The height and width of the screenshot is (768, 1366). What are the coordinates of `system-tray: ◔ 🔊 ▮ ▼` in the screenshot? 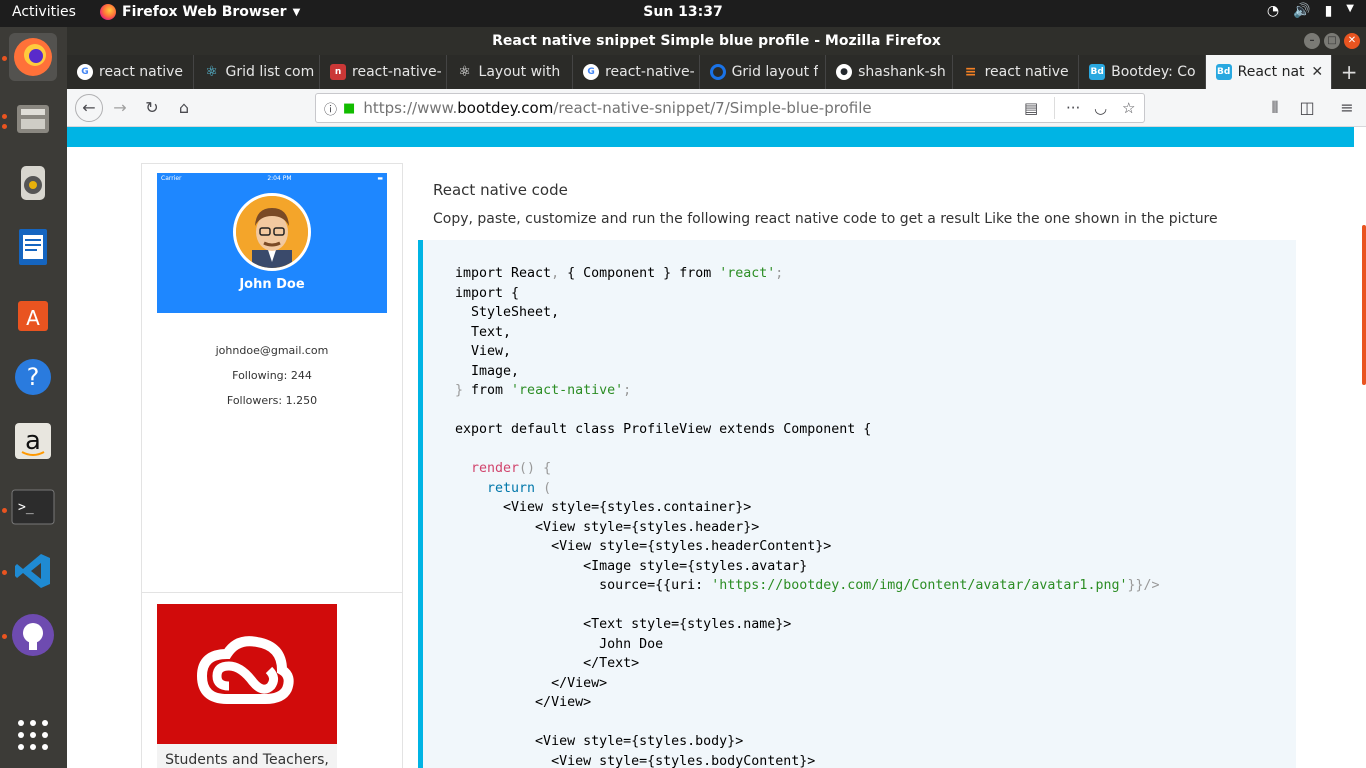 It's located at (1310, 11).